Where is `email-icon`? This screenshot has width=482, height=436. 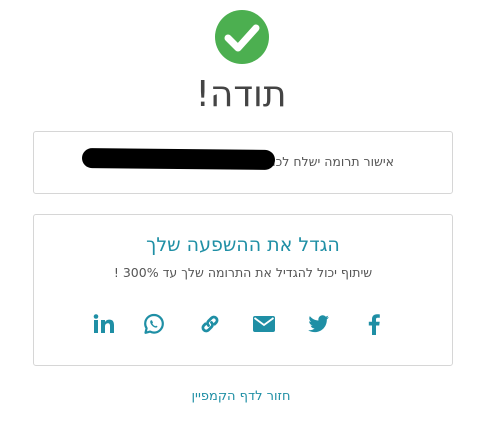 email-icon is located at coordinates (264, 324).